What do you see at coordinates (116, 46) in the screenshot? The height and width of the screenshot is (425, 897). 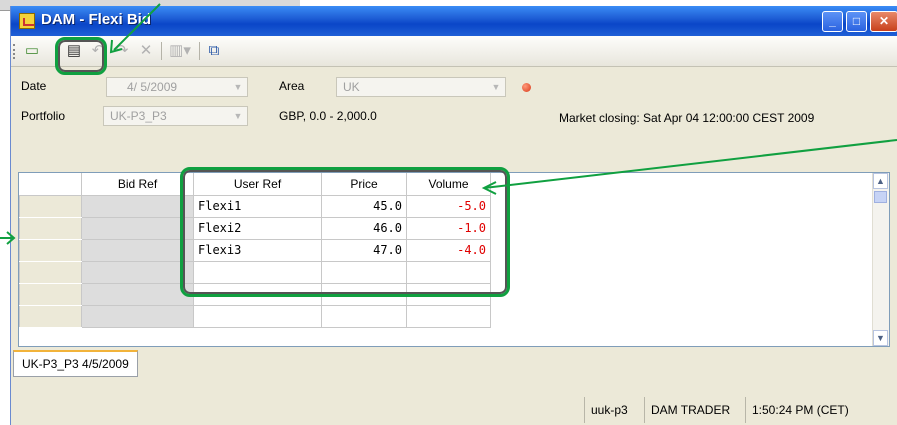 I see `arrowhead-save` at bounding box center [116, 46].